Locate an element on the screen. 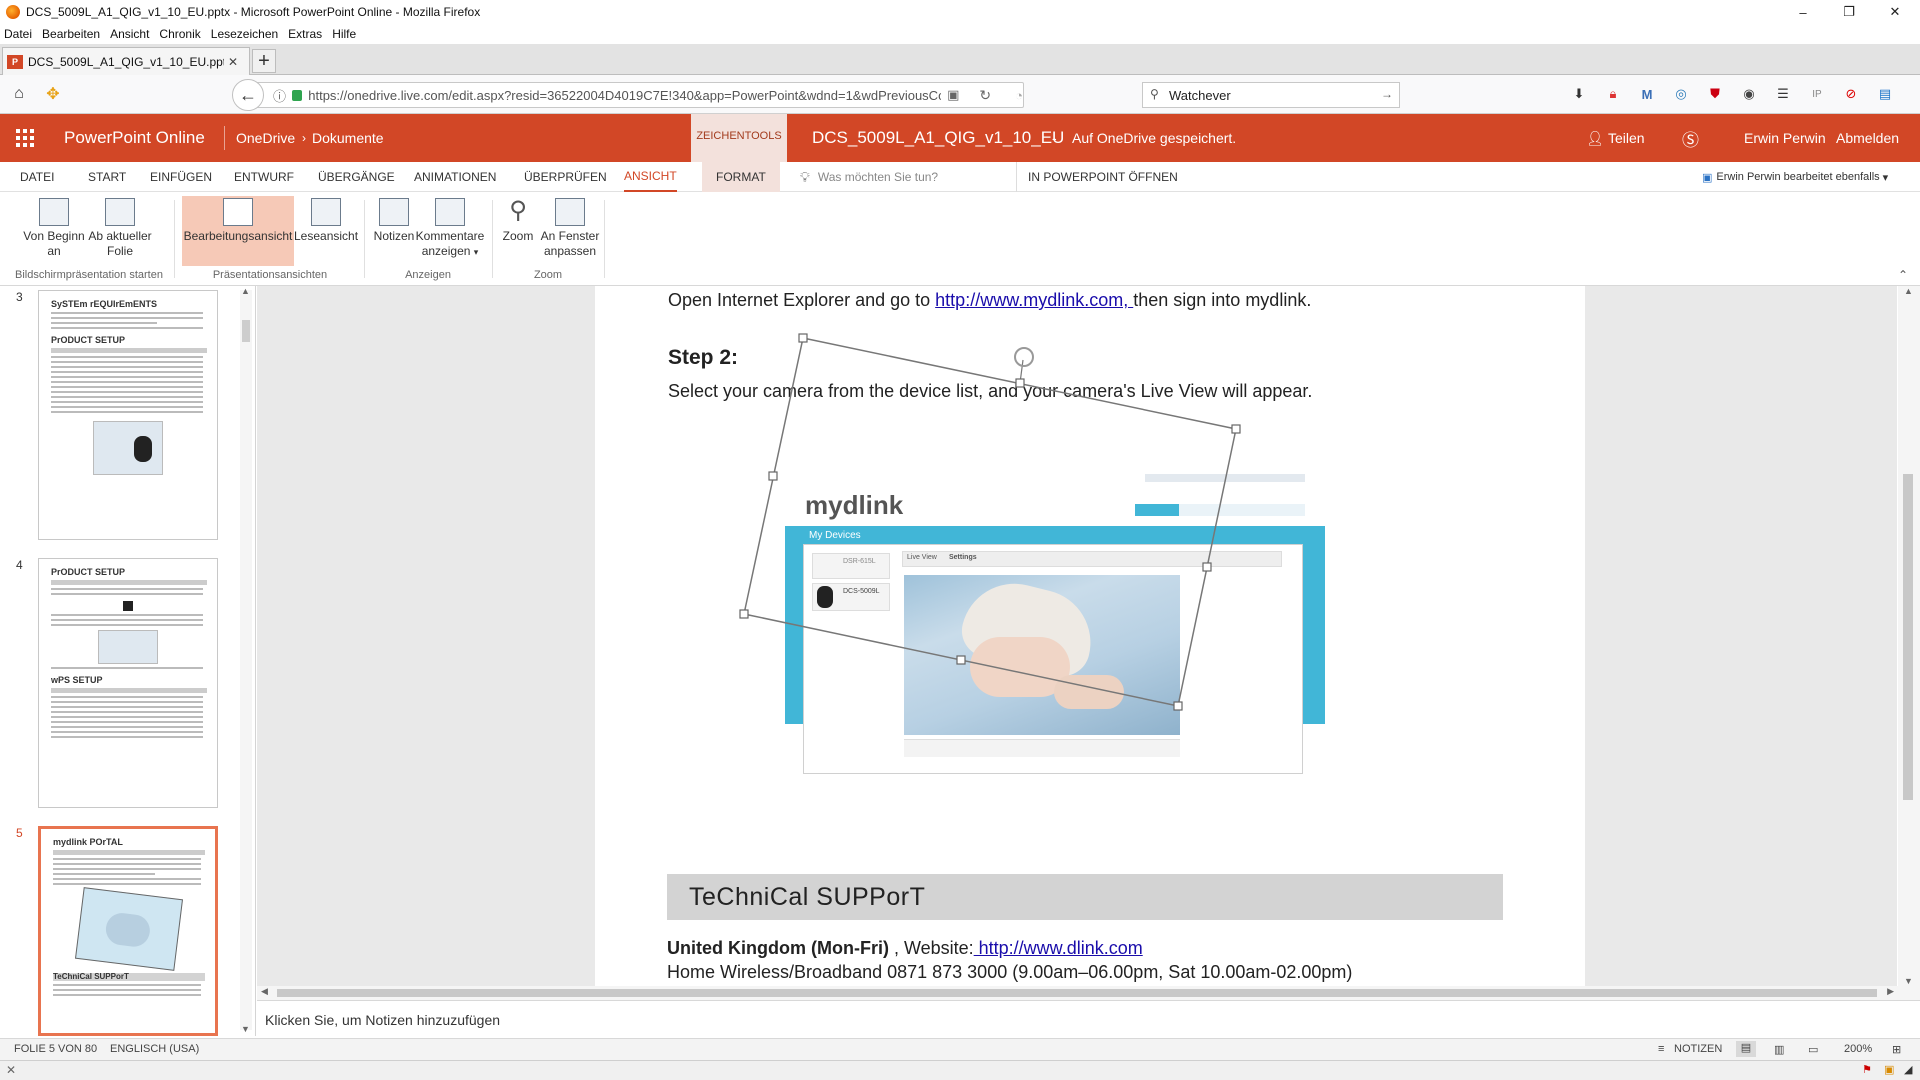 The width and height of the screenshot is (1920, 1080). addons-icon: ✥ is located at coordinates (53, 94).